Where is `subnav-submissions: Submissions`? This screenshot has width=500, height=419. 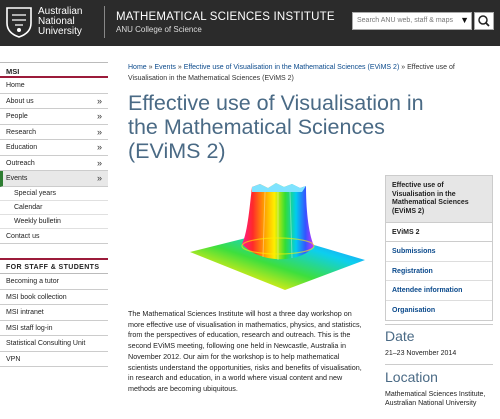
subnav-submissions: Submissions is located at coordinates (439, 252).